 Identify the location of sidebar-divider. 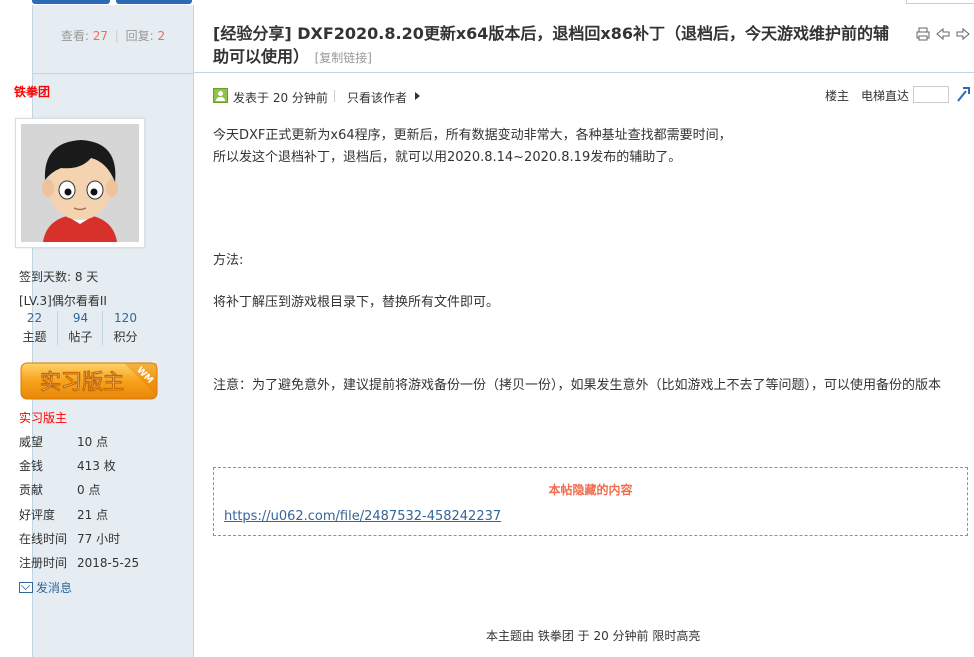
(113, 73).